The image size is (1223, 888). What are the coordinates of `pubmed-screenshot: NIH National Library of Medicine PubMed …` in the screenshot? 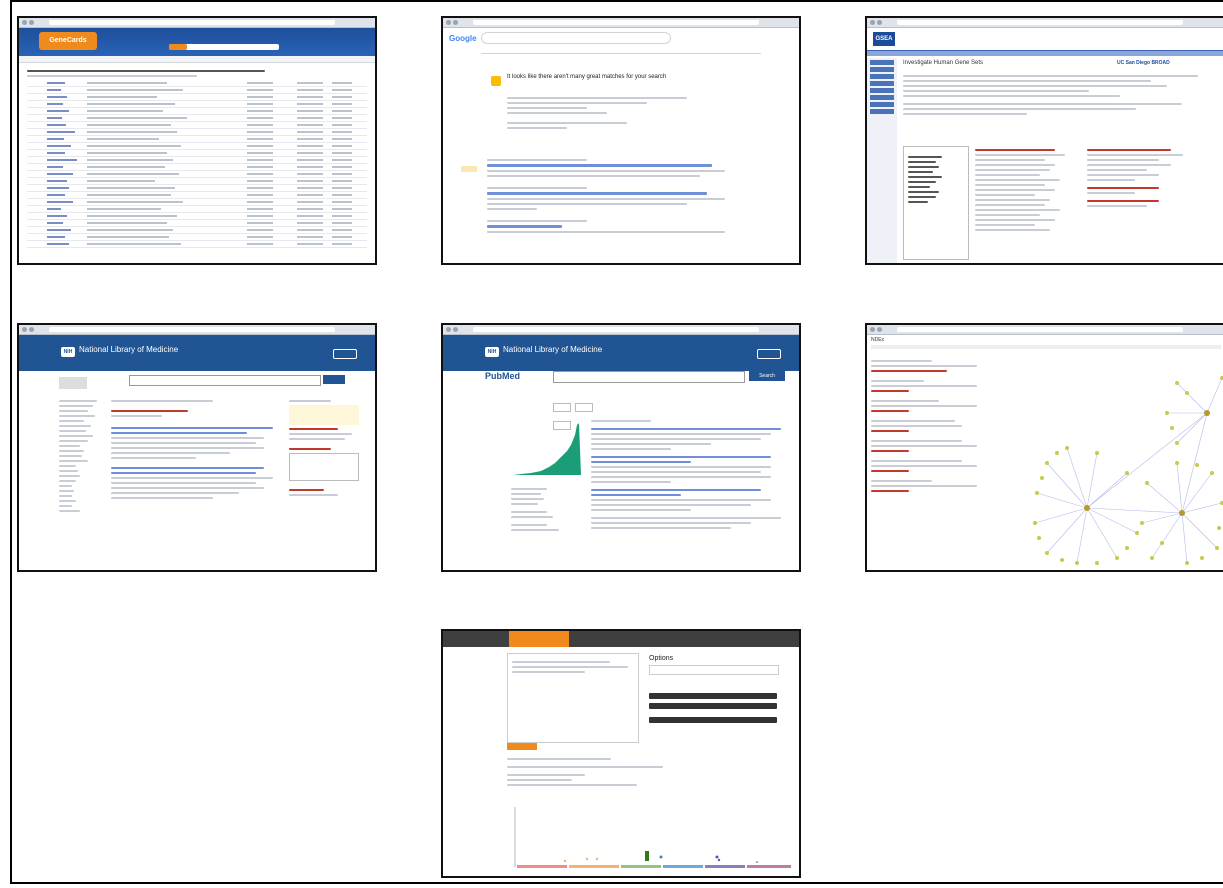 It's located at (621, 447).